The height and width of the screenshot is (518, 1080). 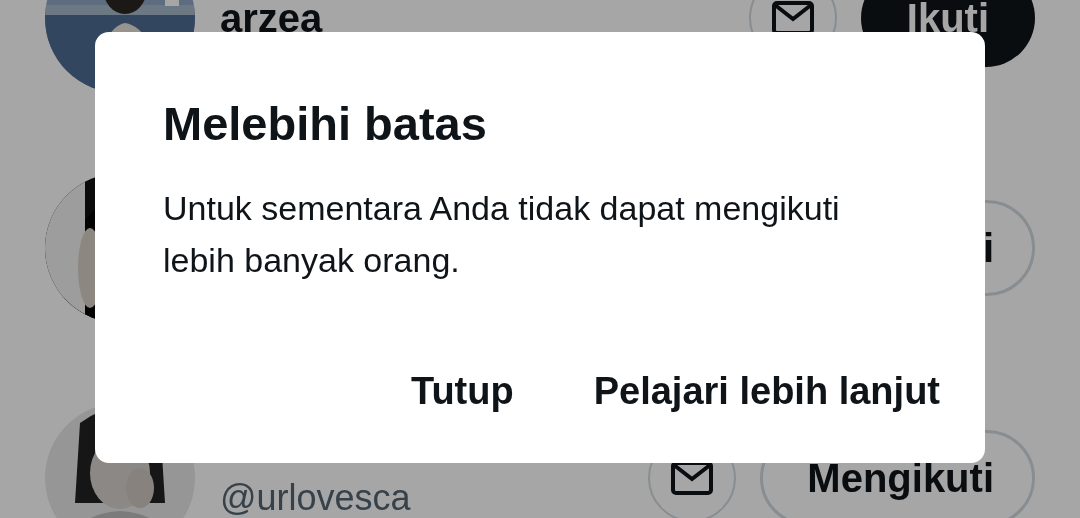 What do you see at coordinates (502, 234) in the screenshot?
I see `dialog-message: Untuk sementara Anda tidak dapat mengikuti lebih banyak orang.` at bounding box center [502, 234].